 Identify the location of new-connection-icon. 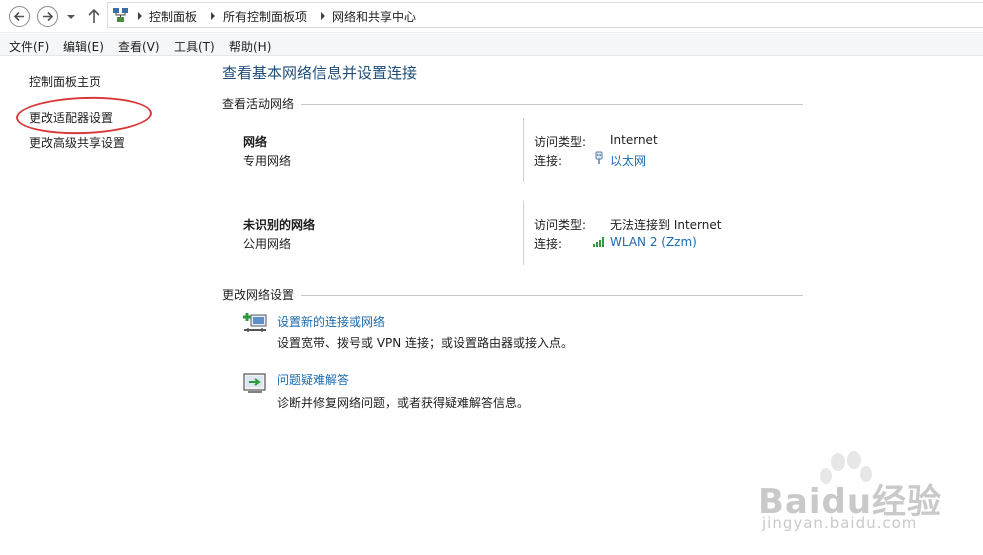
(255, 322).